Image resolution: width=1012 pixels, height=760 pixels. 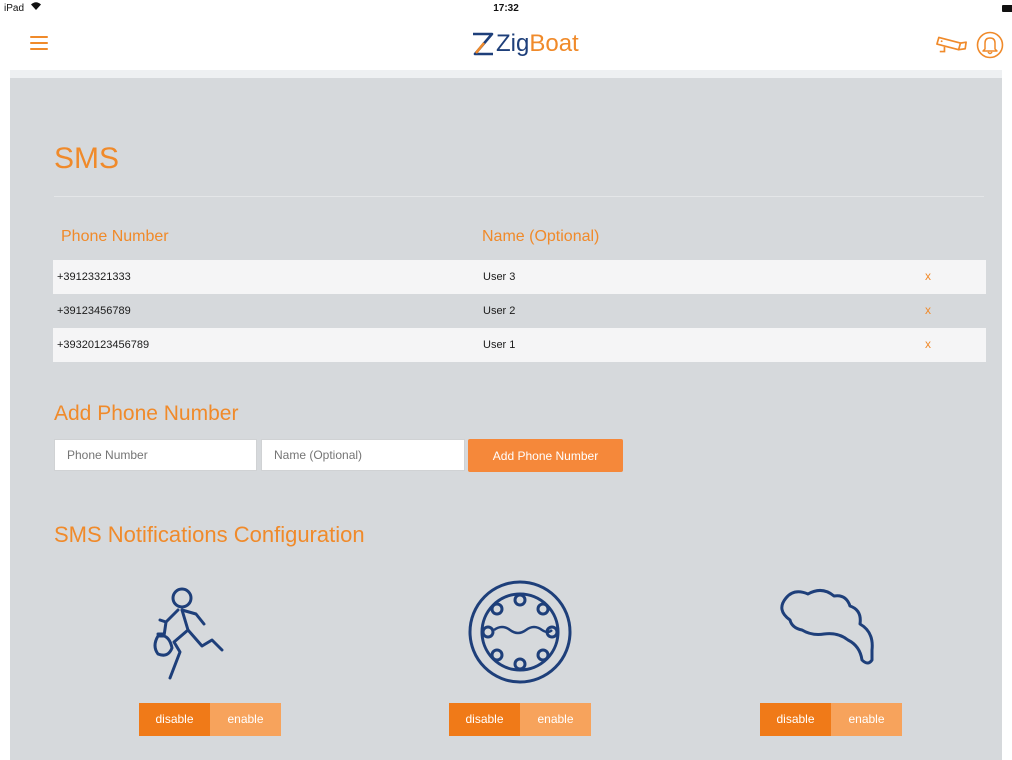 I want to click on status-bar: iPad 17:32, so click(x=506, y=10).